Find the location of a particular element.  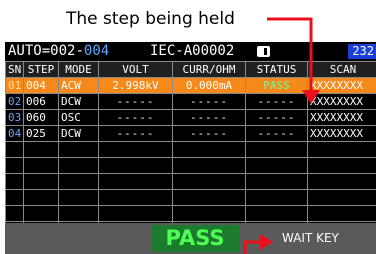

table-row: 02 006 DCW ----- ----- ----- XXXXXXXX is located at coordinates (190, 101).